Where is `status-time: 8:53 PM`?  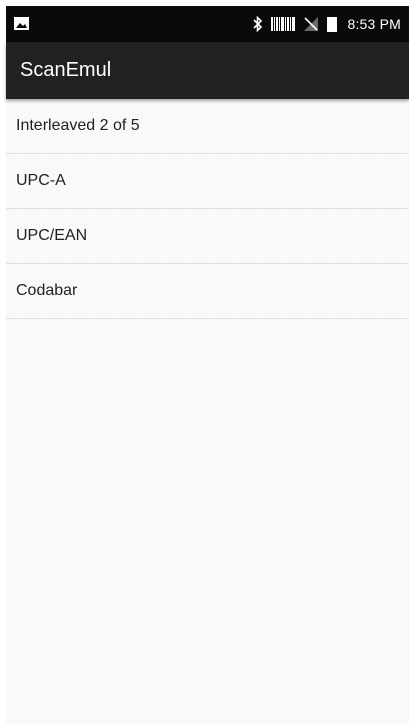
status-time: 8:53 PM is located at coordinates (374, 24).